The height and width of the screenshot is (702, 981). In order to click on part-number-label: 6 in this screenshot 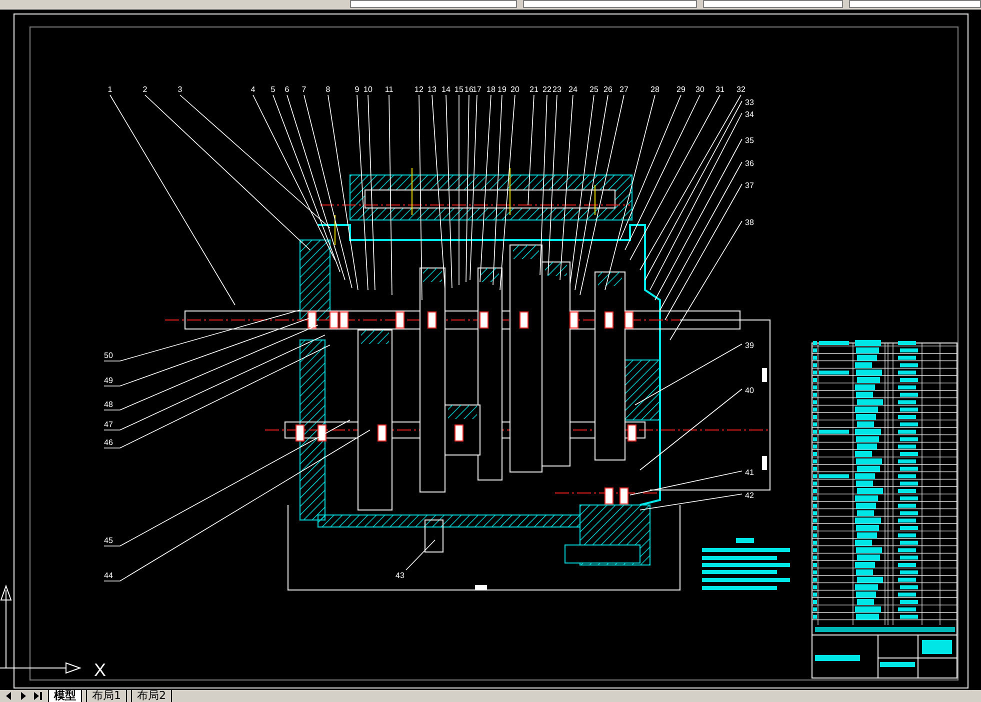, I will do `click(287, 89)`.